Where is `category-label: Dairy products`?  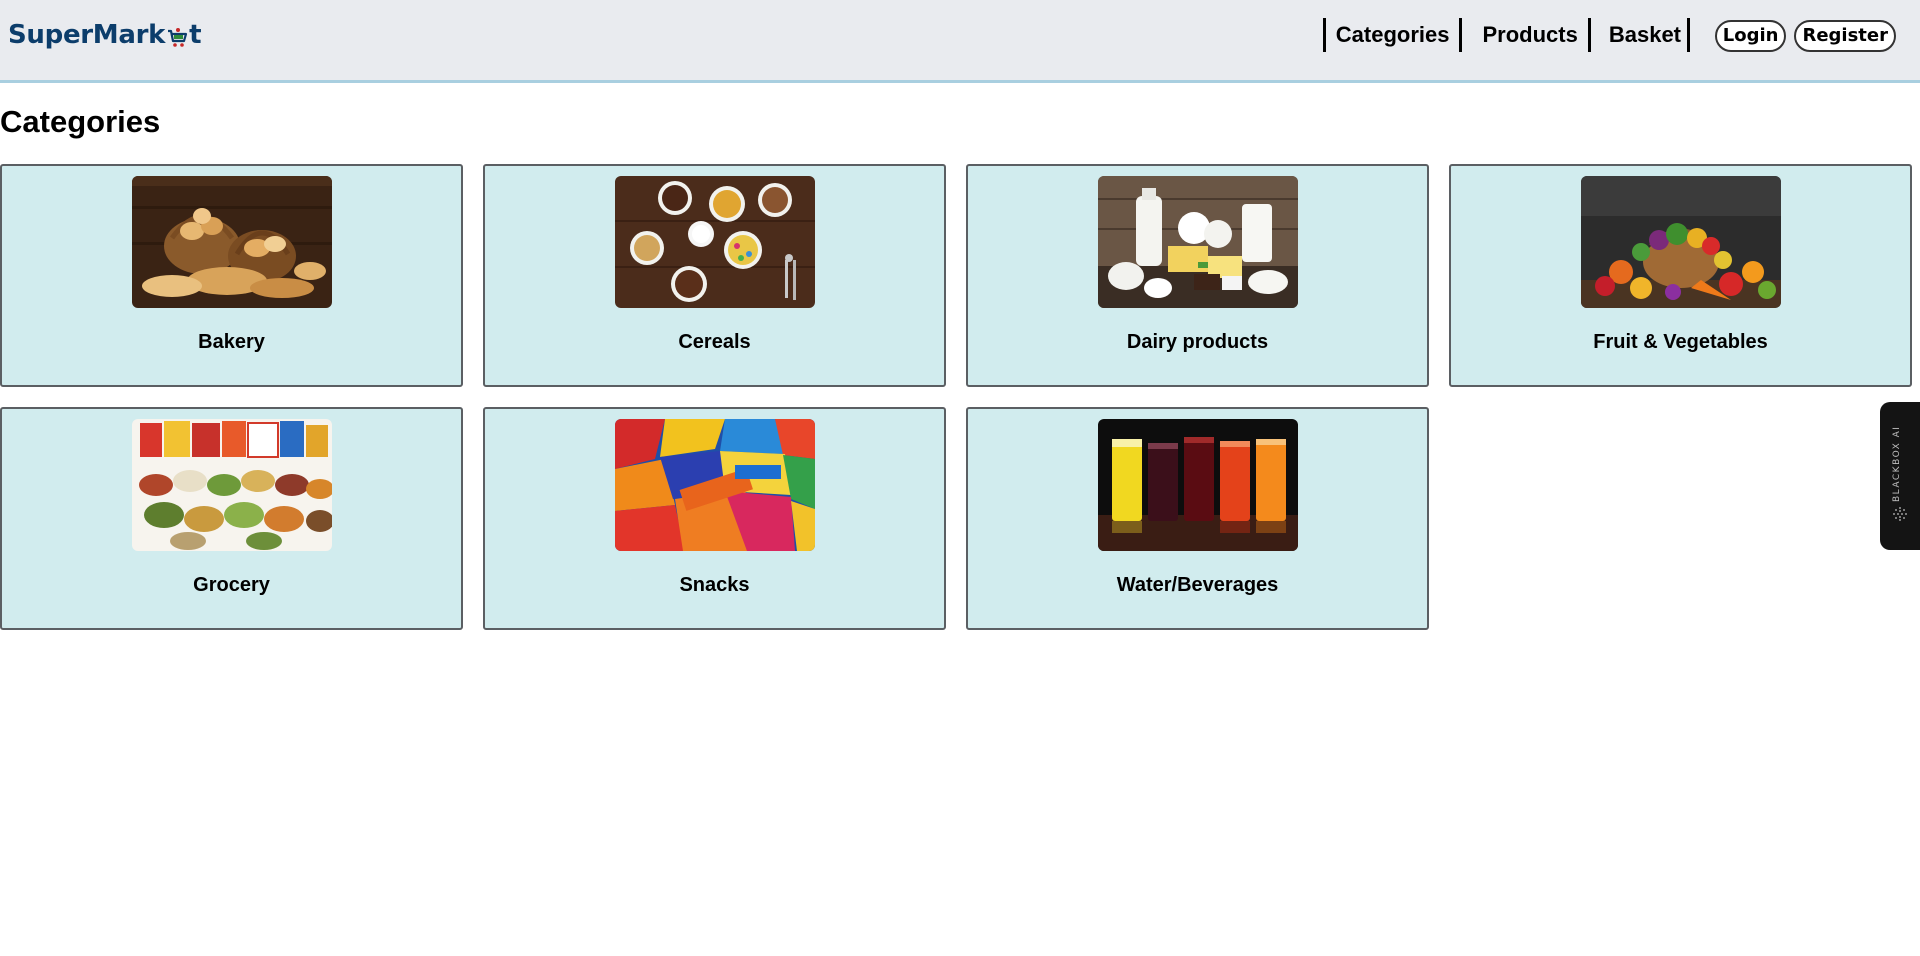
category-label: Dairy products is located at coordinates (1197, 342).